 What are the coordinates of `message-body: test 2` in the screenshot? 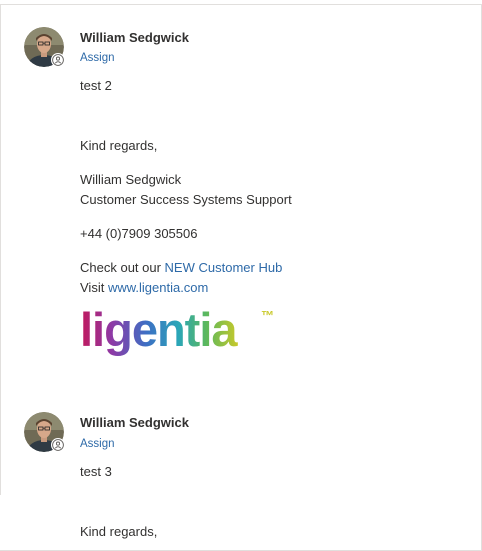 It's located at (96, 85).